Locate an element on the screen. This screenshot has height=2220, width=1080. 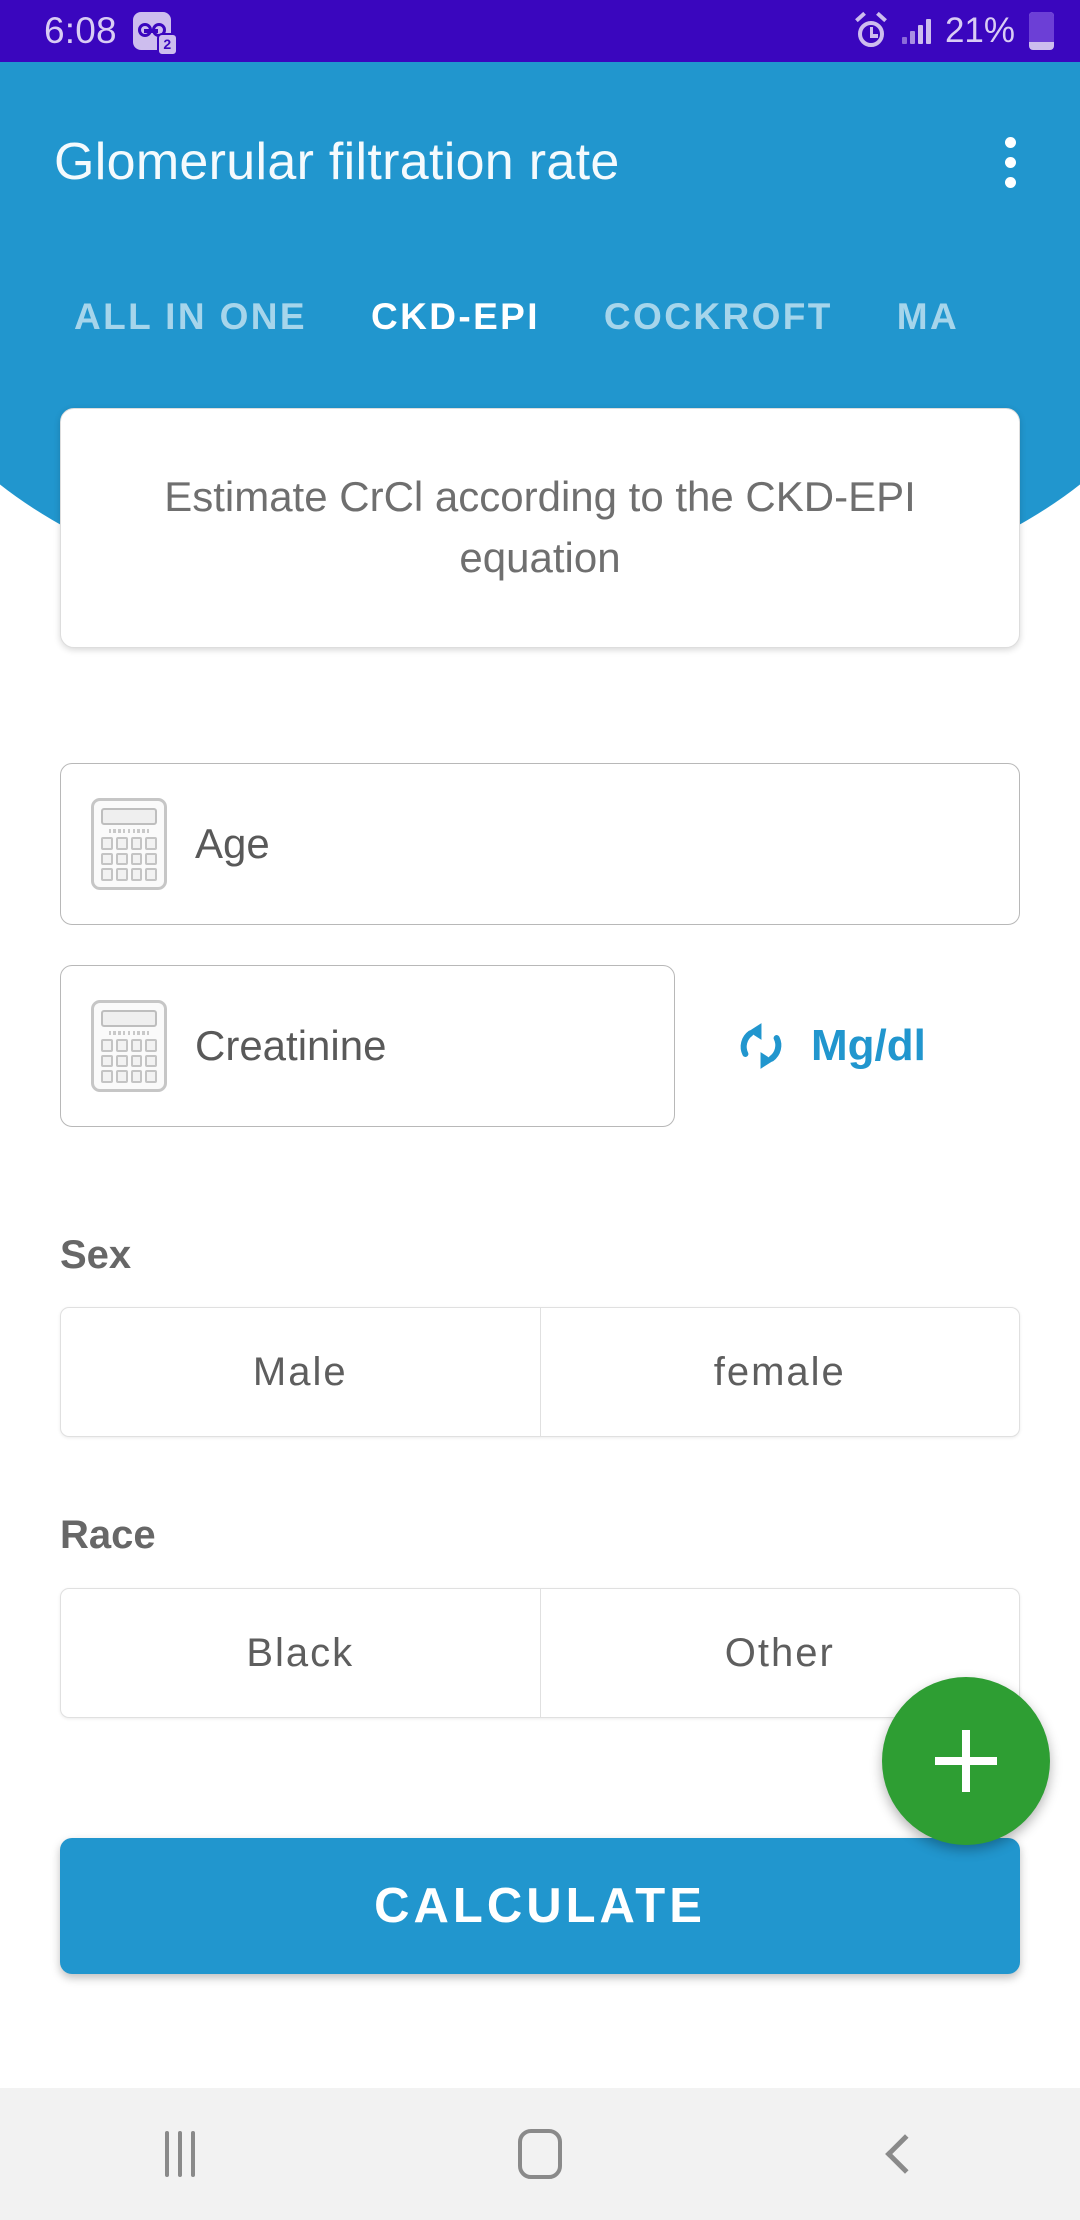
sex-label: Sex is located at coordinates (96, 1255).